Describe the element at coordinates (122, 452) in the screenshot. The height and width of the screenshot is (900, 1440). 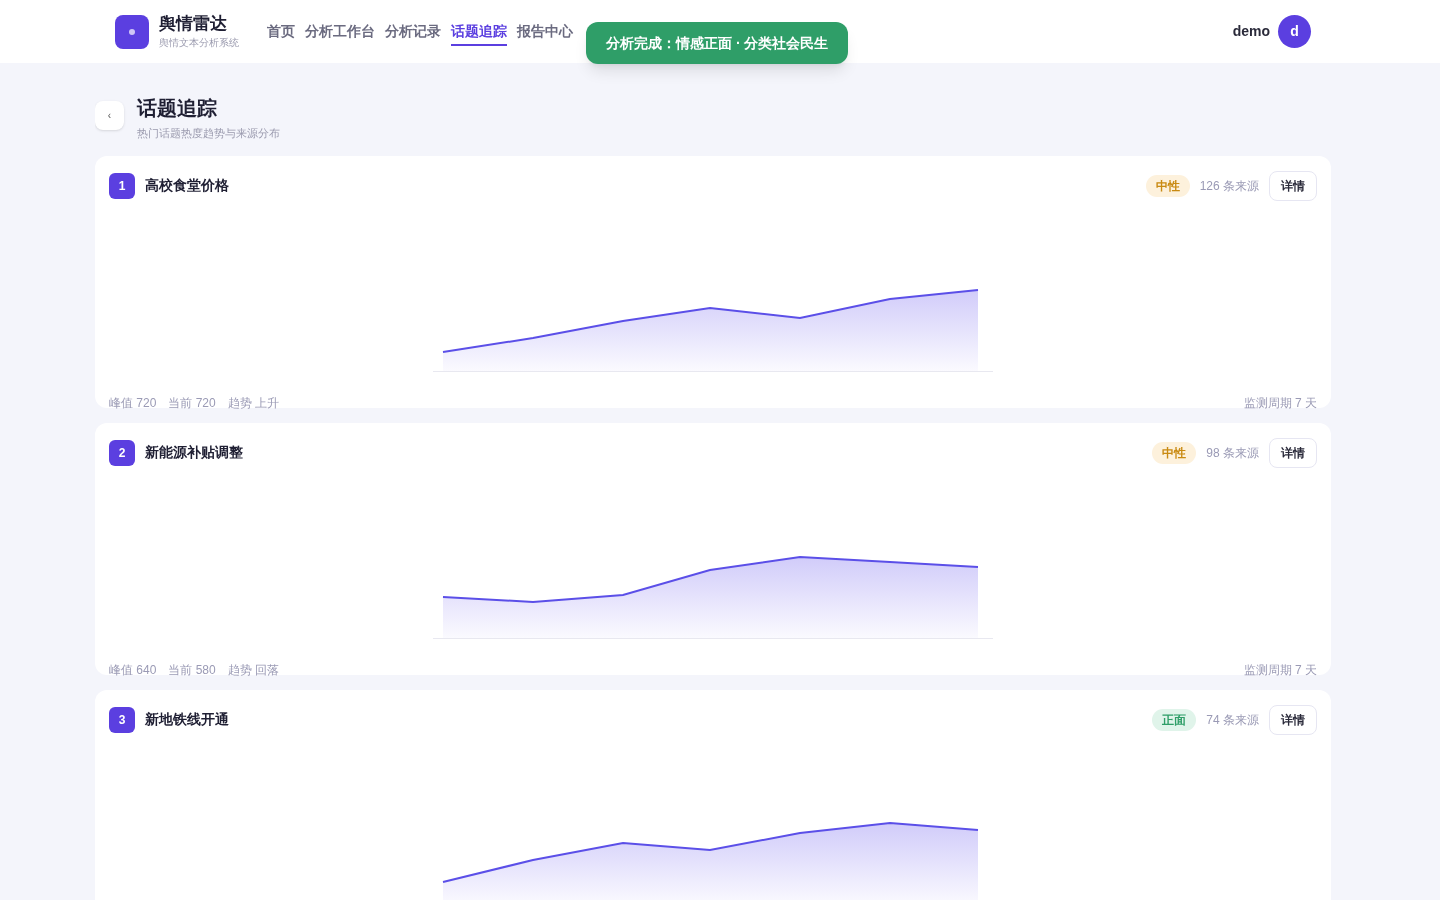
I see `rank-badge: 2` at that location.